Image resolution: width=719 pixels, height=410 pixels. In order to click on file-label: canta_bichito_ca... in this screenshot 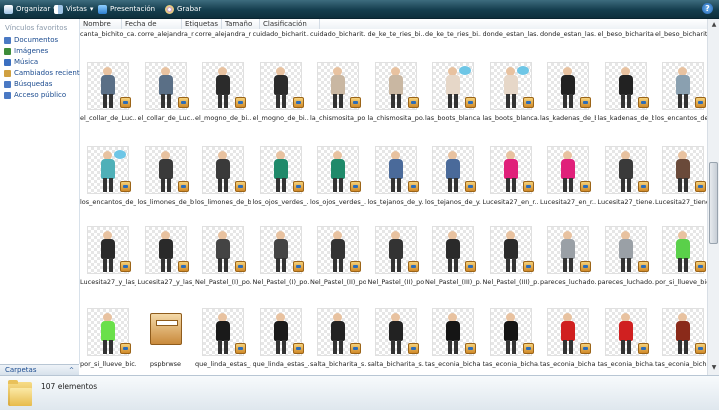, I will do `click(108, 34)`.